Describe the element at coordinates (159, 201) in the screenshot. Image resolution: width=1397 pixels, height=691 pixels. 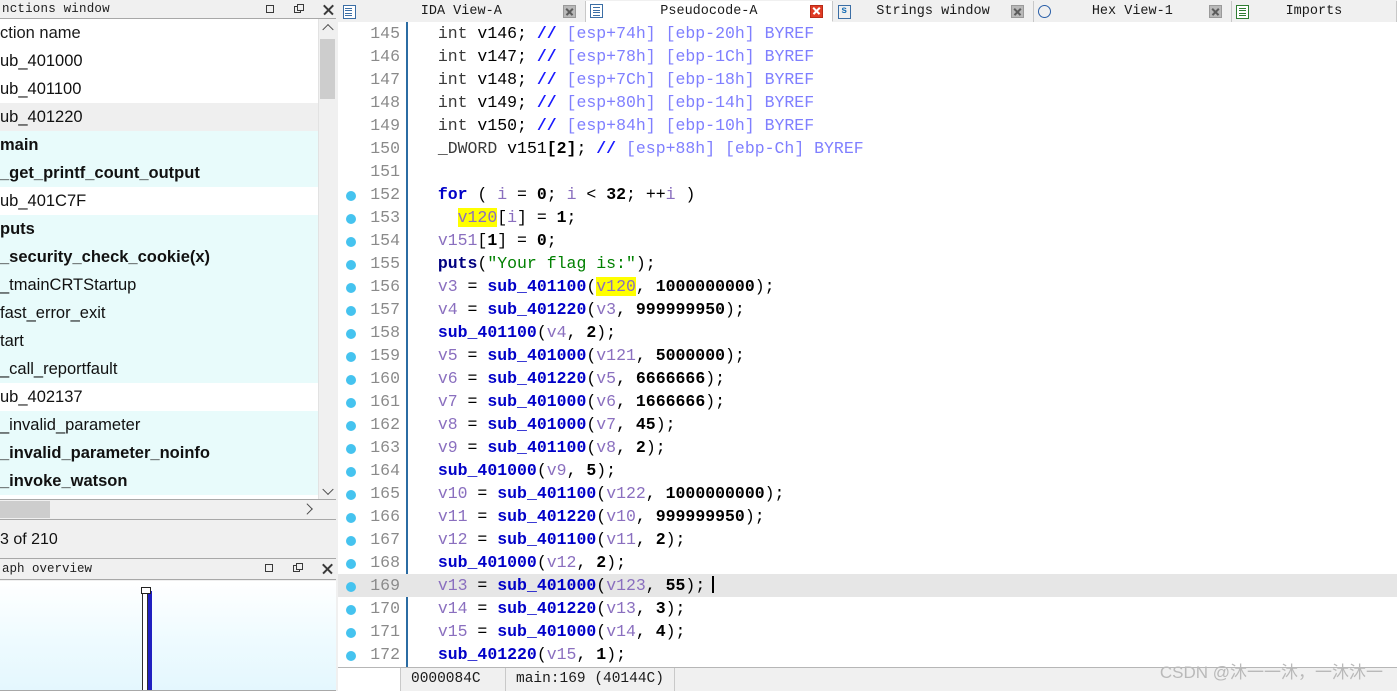
I see `function-list-item: ub_401C7F` at that location.